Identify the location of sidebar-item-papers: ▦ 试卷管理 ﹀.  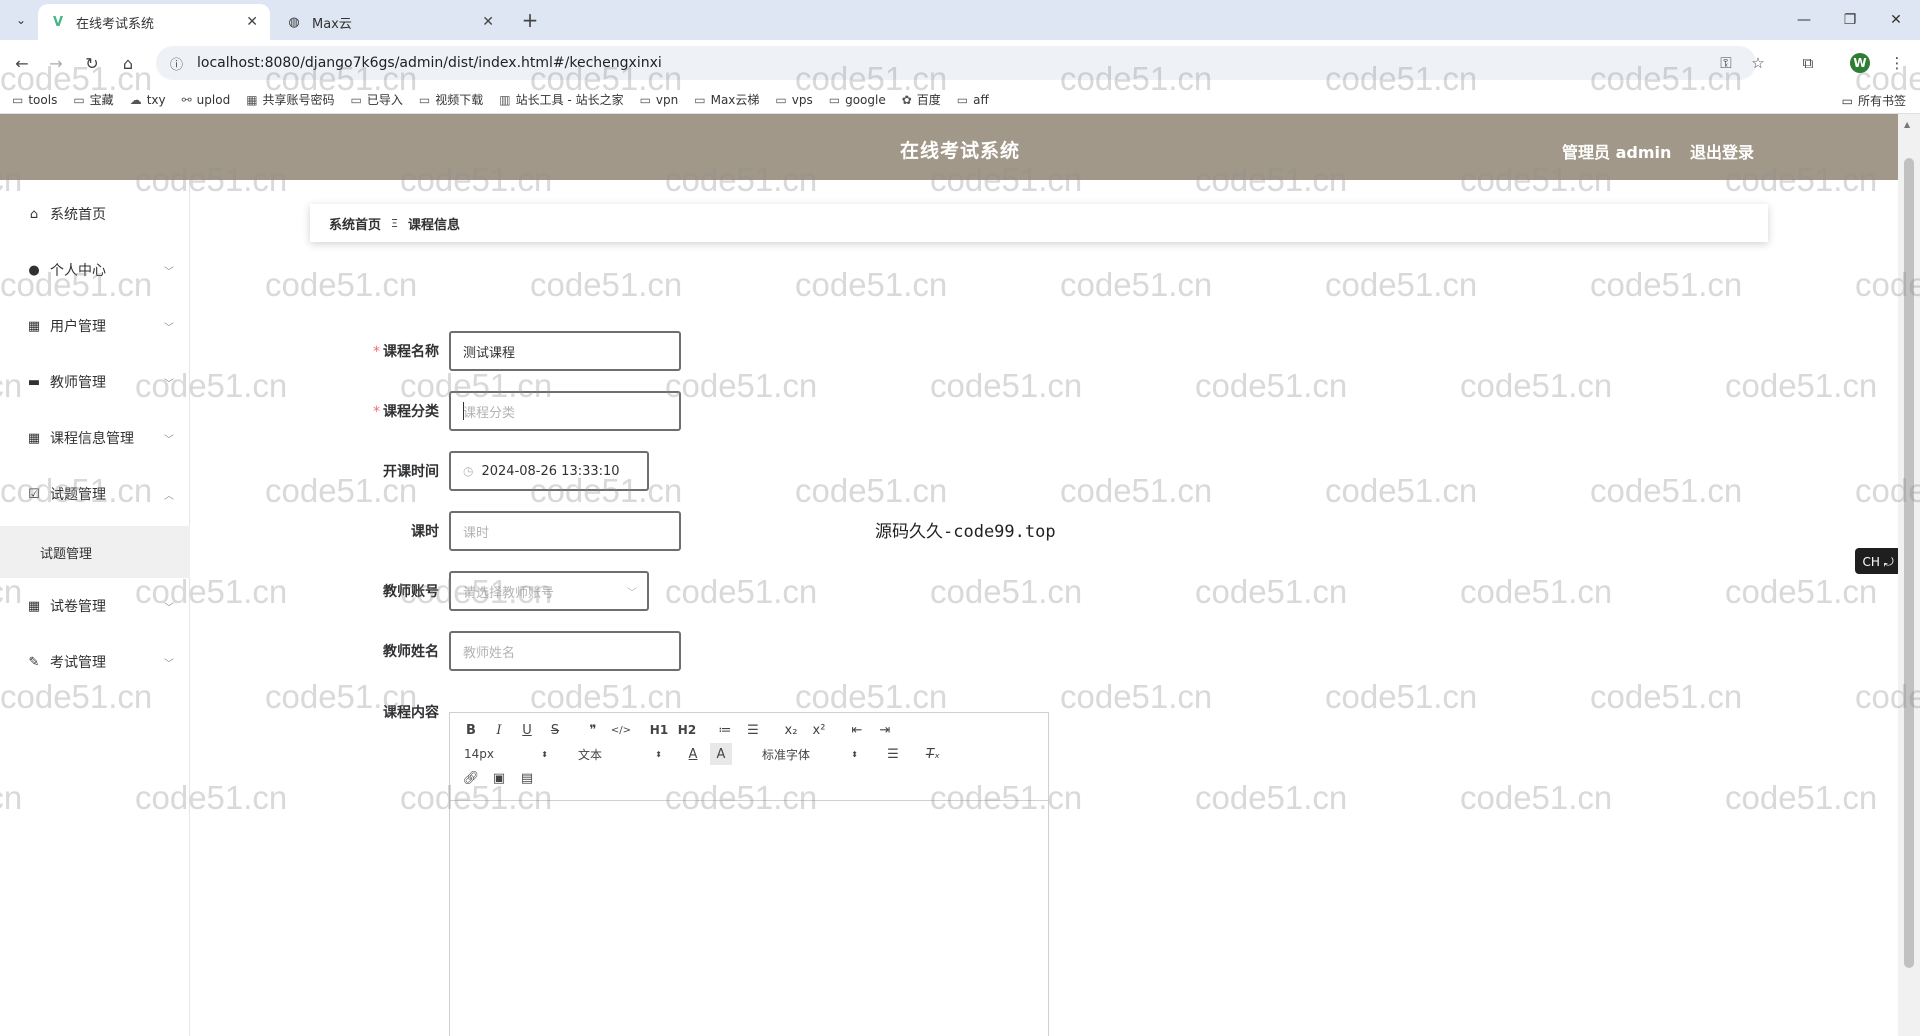
(95, 606).